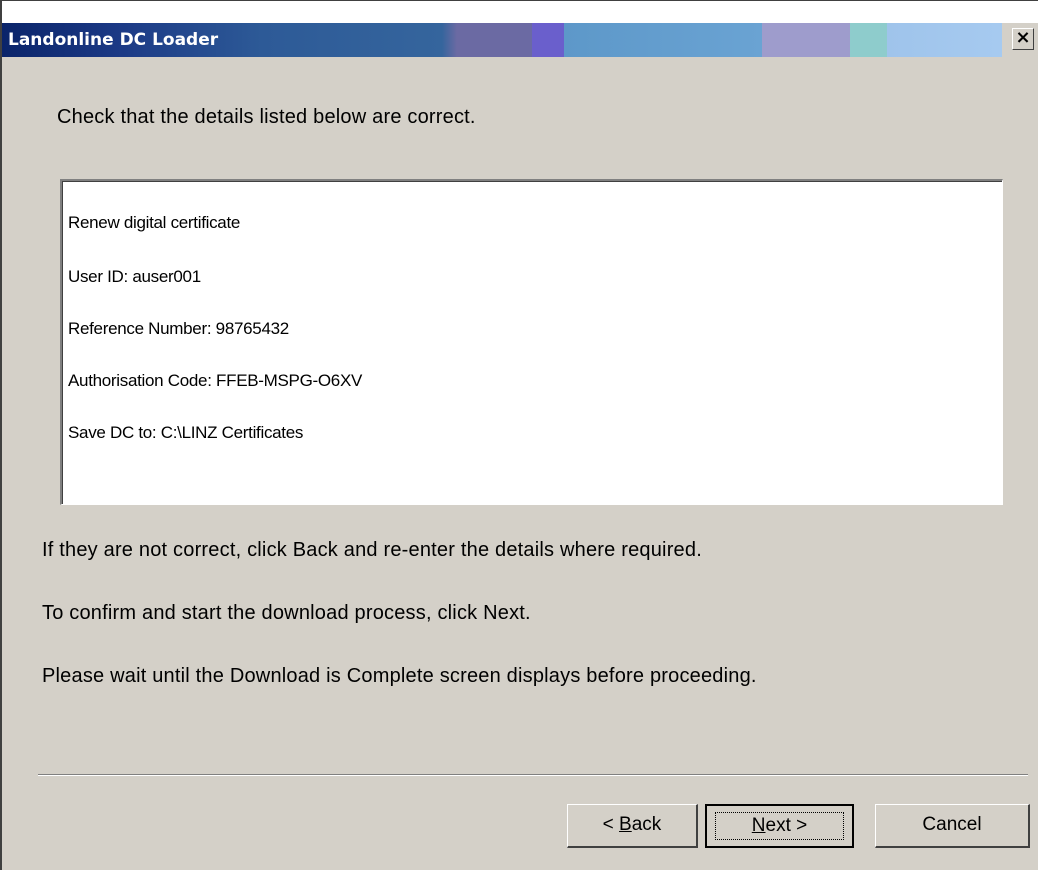  What do you see at coordinates (611, 824) in the screenshot?
I see `back-button-prefix: <` at bounding box center [611, 824].